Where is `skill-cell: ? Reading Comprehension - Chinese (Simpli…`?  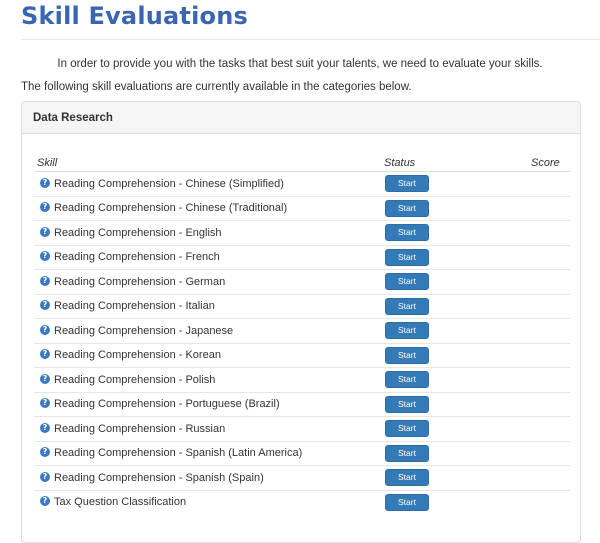
skill-cell: ? Reading Comprehension - Chinese (Simpli… is located at coordinates (207, 184).